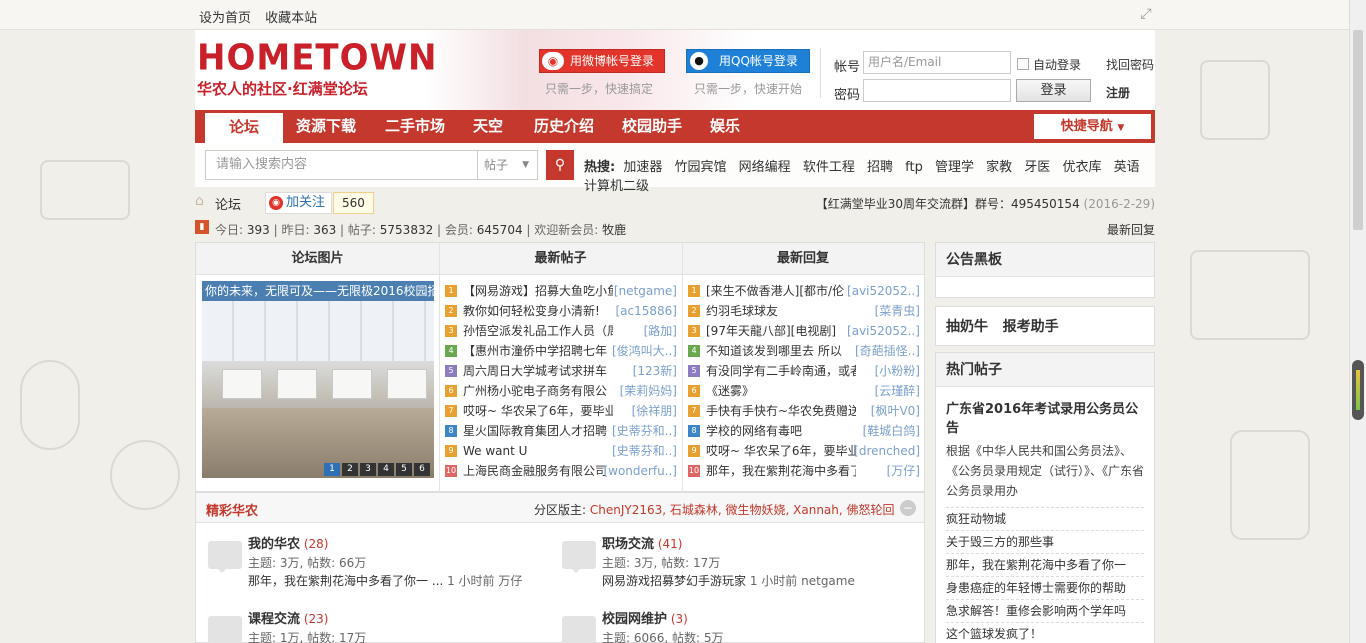 The image size is (1366, 643). Describe the element at coordinates (1045, 633) in the screenshot. I see `hot-post-item: 这个篮球发疯了！` at that location.